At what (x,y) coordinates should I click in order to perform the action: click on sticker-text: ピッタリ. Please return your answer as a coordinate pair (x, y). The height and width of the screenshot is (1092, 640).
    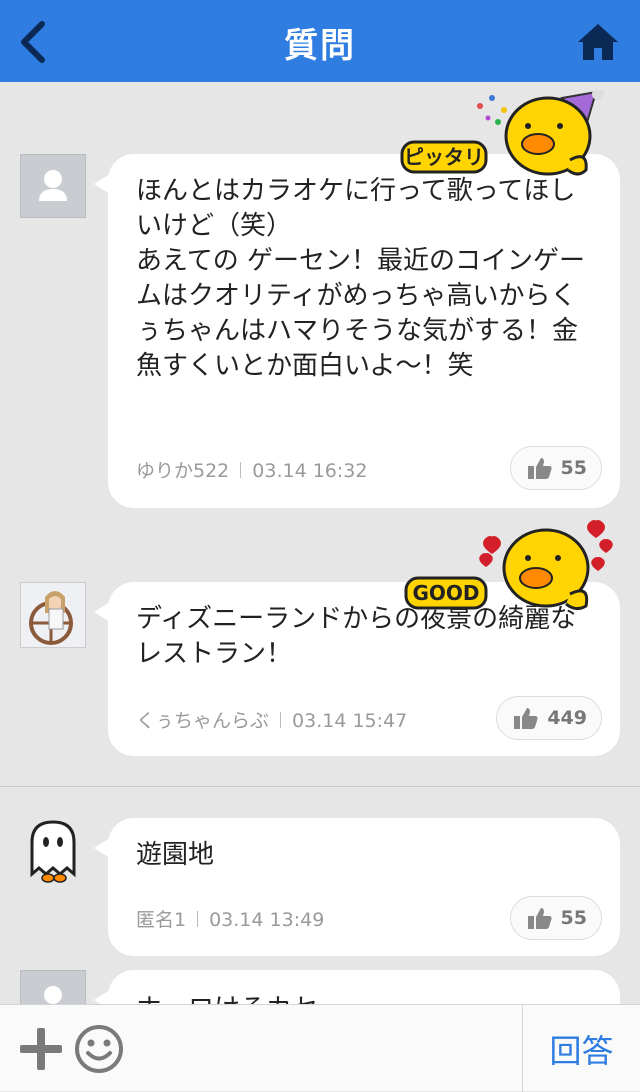
    Looking at the image, I should click on (444, 157).